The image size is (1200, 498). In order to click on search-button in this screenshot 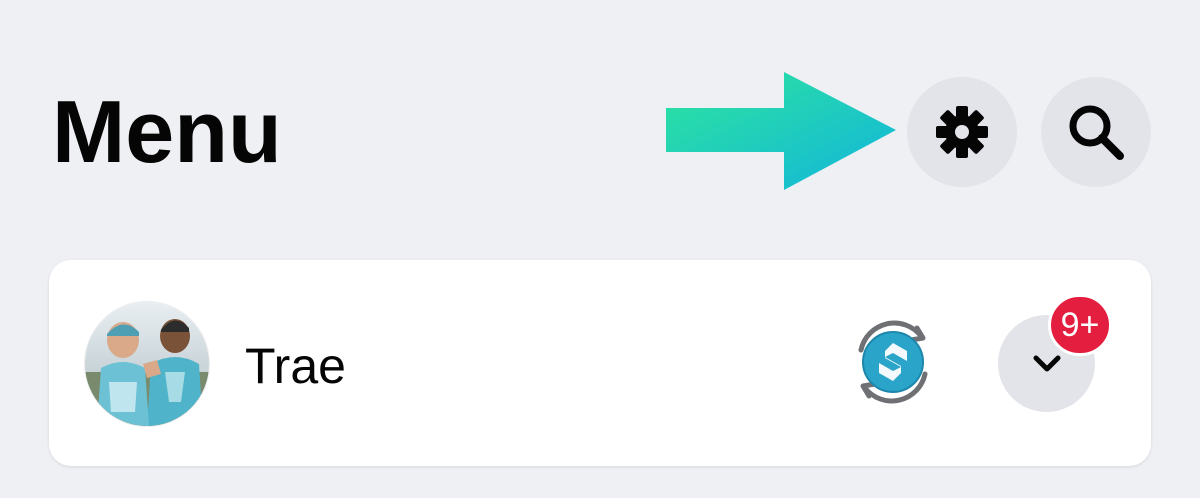, I will do `click(1096, 132)`.